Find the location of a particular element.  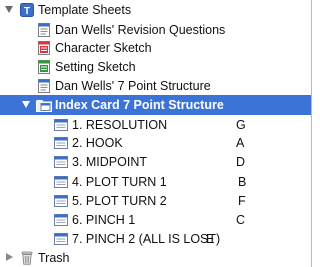

binder-item-code: F is located at coordinates (242, 201).